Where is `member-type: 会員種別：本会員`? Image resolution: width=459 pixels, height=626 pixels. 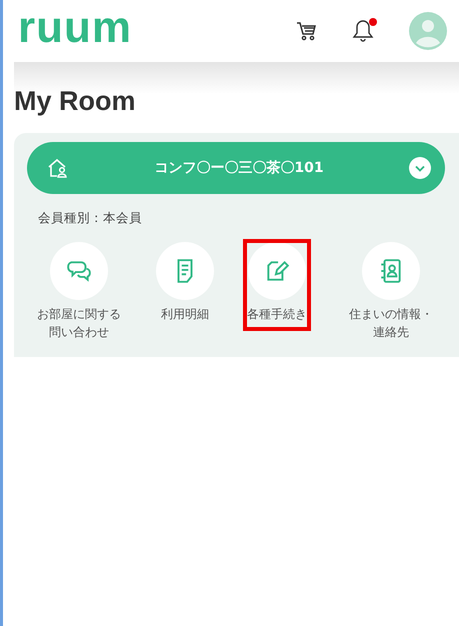 member-type: 会員種別：本会員 is located at coordinates (90, 218).